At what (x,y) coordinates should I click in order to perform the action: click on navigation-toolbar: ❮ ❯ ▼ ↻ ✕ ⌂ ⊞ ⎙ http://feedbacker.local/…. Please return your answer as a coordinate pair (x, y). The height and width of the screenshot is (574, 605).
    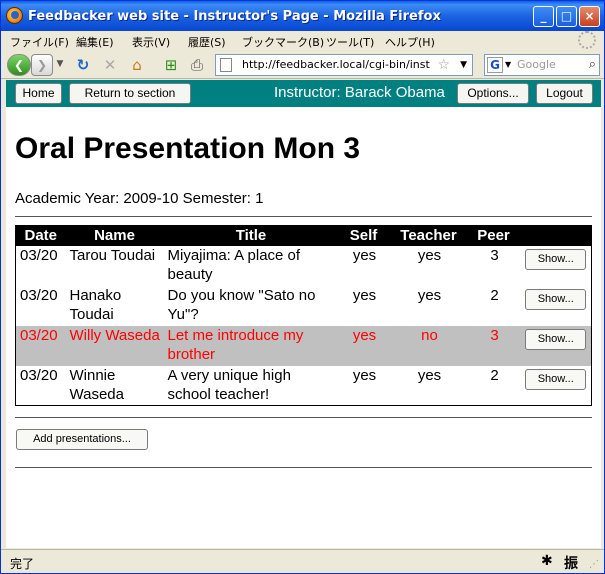
    Looking at the image, I should click on (302, 65).